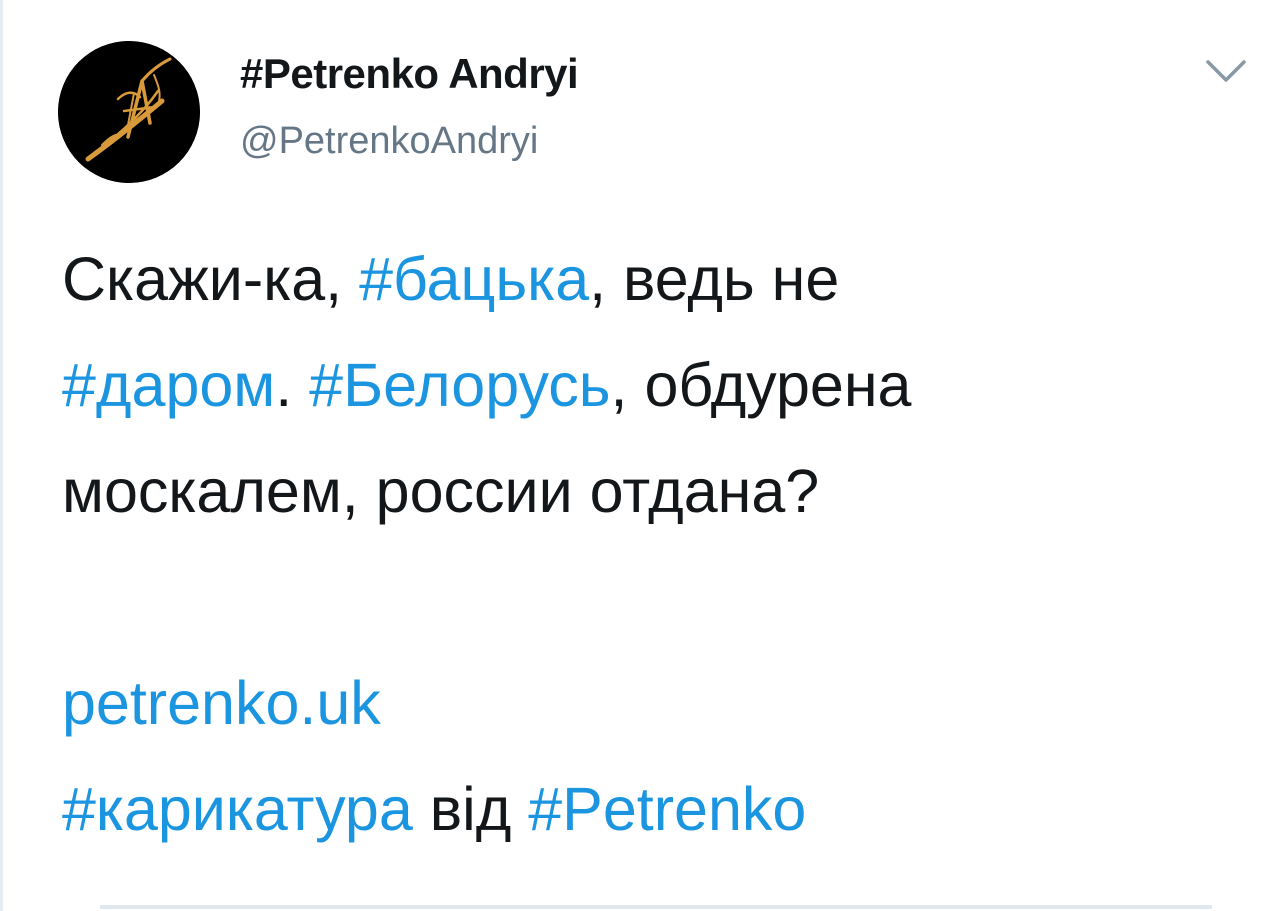 This screenshot has height=911, width=1280. I want to click on signature-logo-icon, so click(129, 112).